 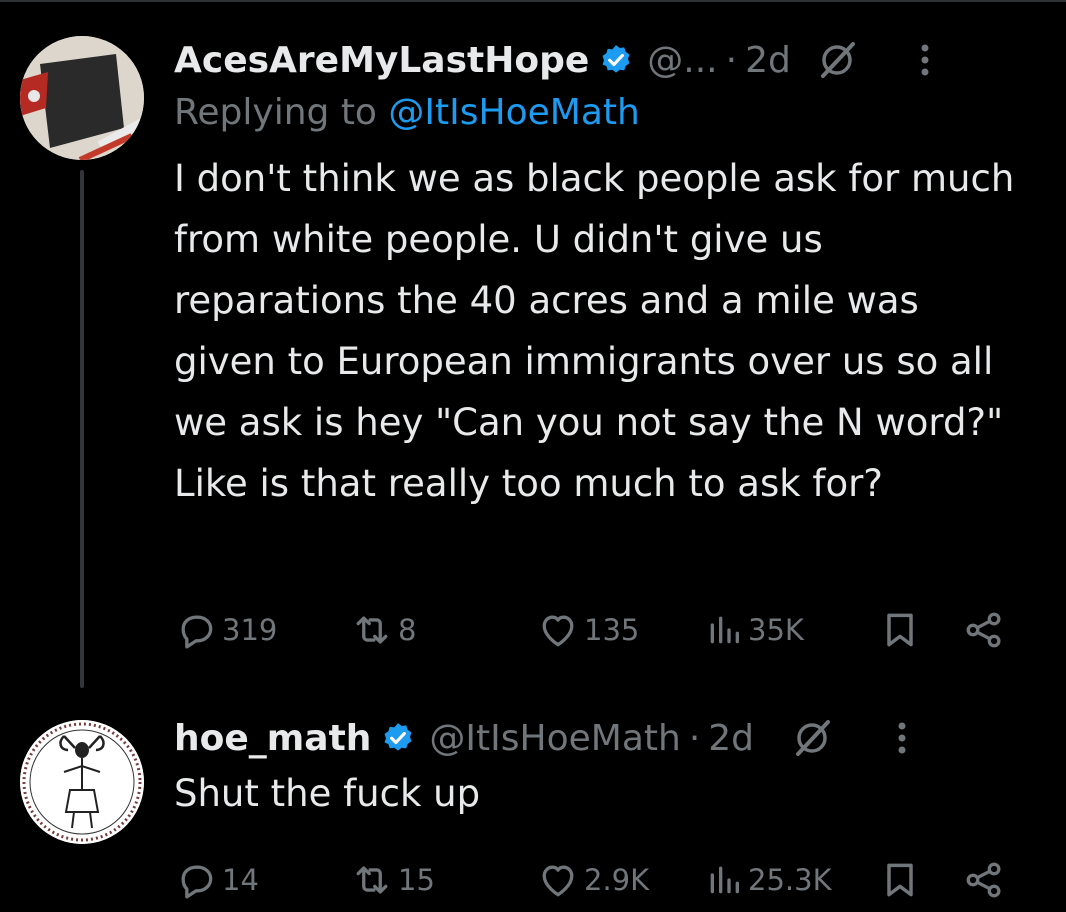 I want to click on repost-button: 8, so click(x=383, y=630).